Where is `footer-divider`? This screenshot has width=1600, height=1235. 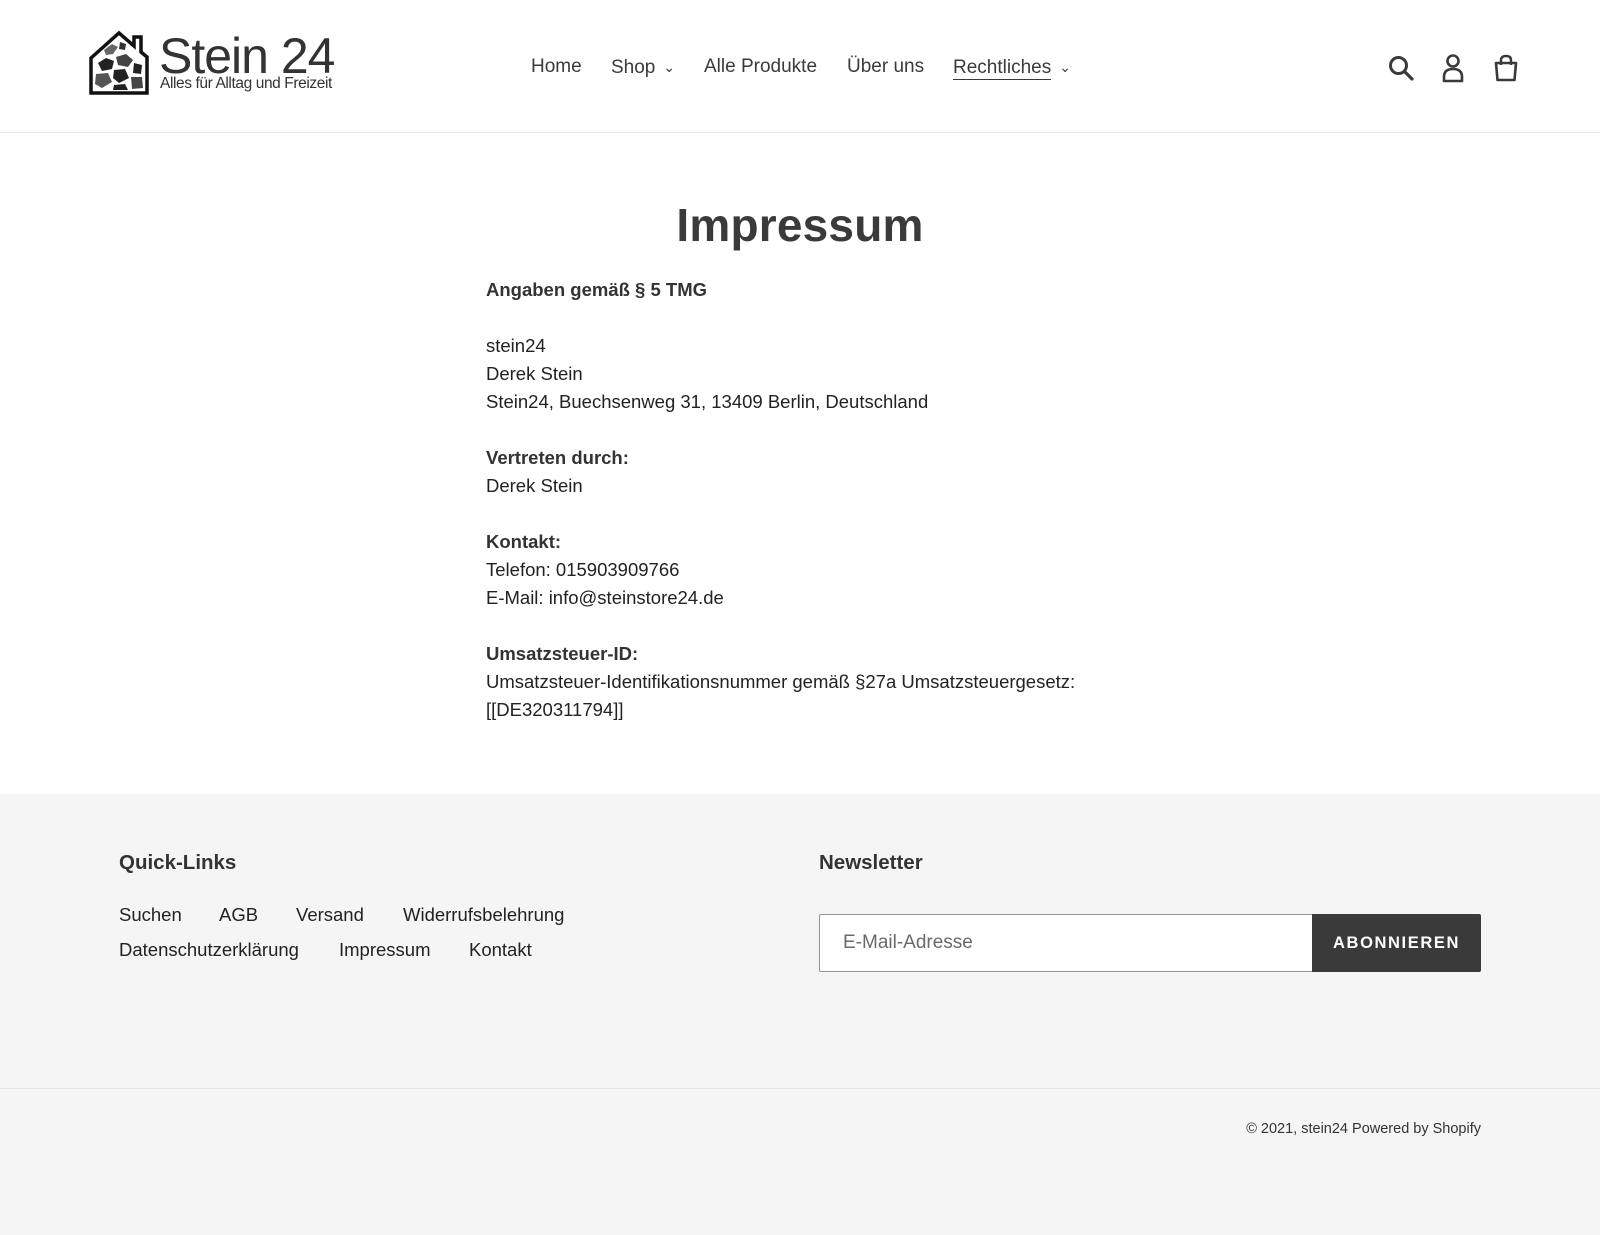
footer-divider is located at coordinates (800, 1088).